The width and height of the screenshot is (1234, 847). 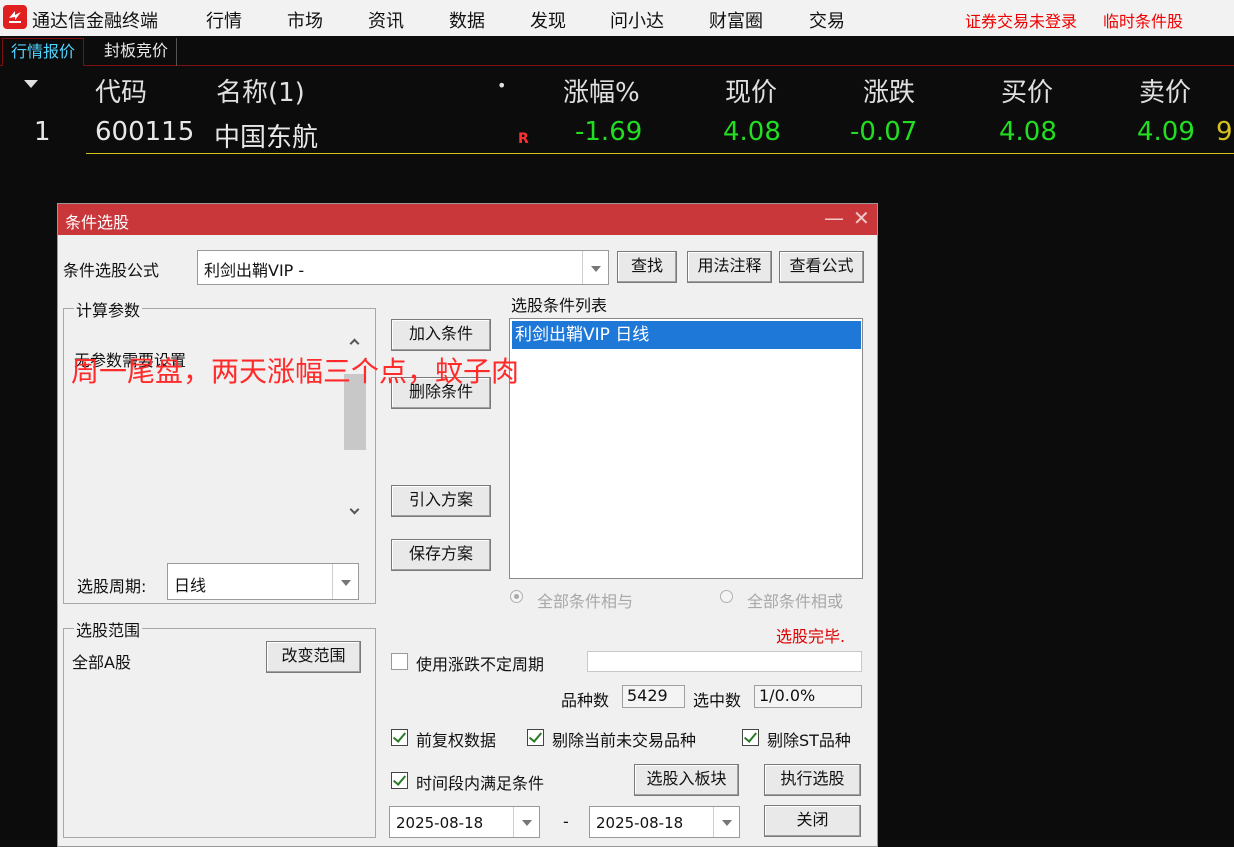 I want to click on variable-period-label: 使用涨跌不定周期, so click(x=480, y=663).